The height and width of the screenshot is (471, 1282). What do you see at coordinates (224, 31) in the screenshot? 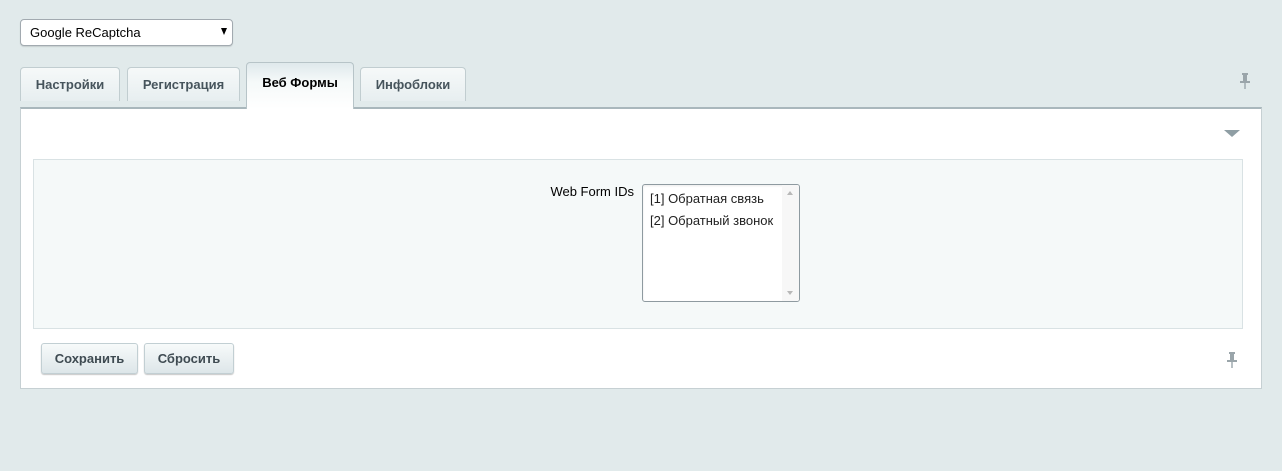
I see `caret-down-icon` at bounding box center [224, 31].